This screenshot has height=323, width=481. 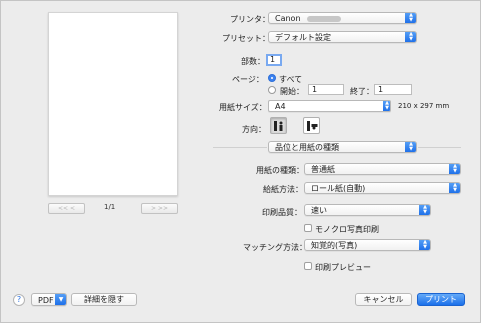 What do you see at coordinates (240, 147) in the screenshot?
I see `separator-left` at bounding box center [240, 147].